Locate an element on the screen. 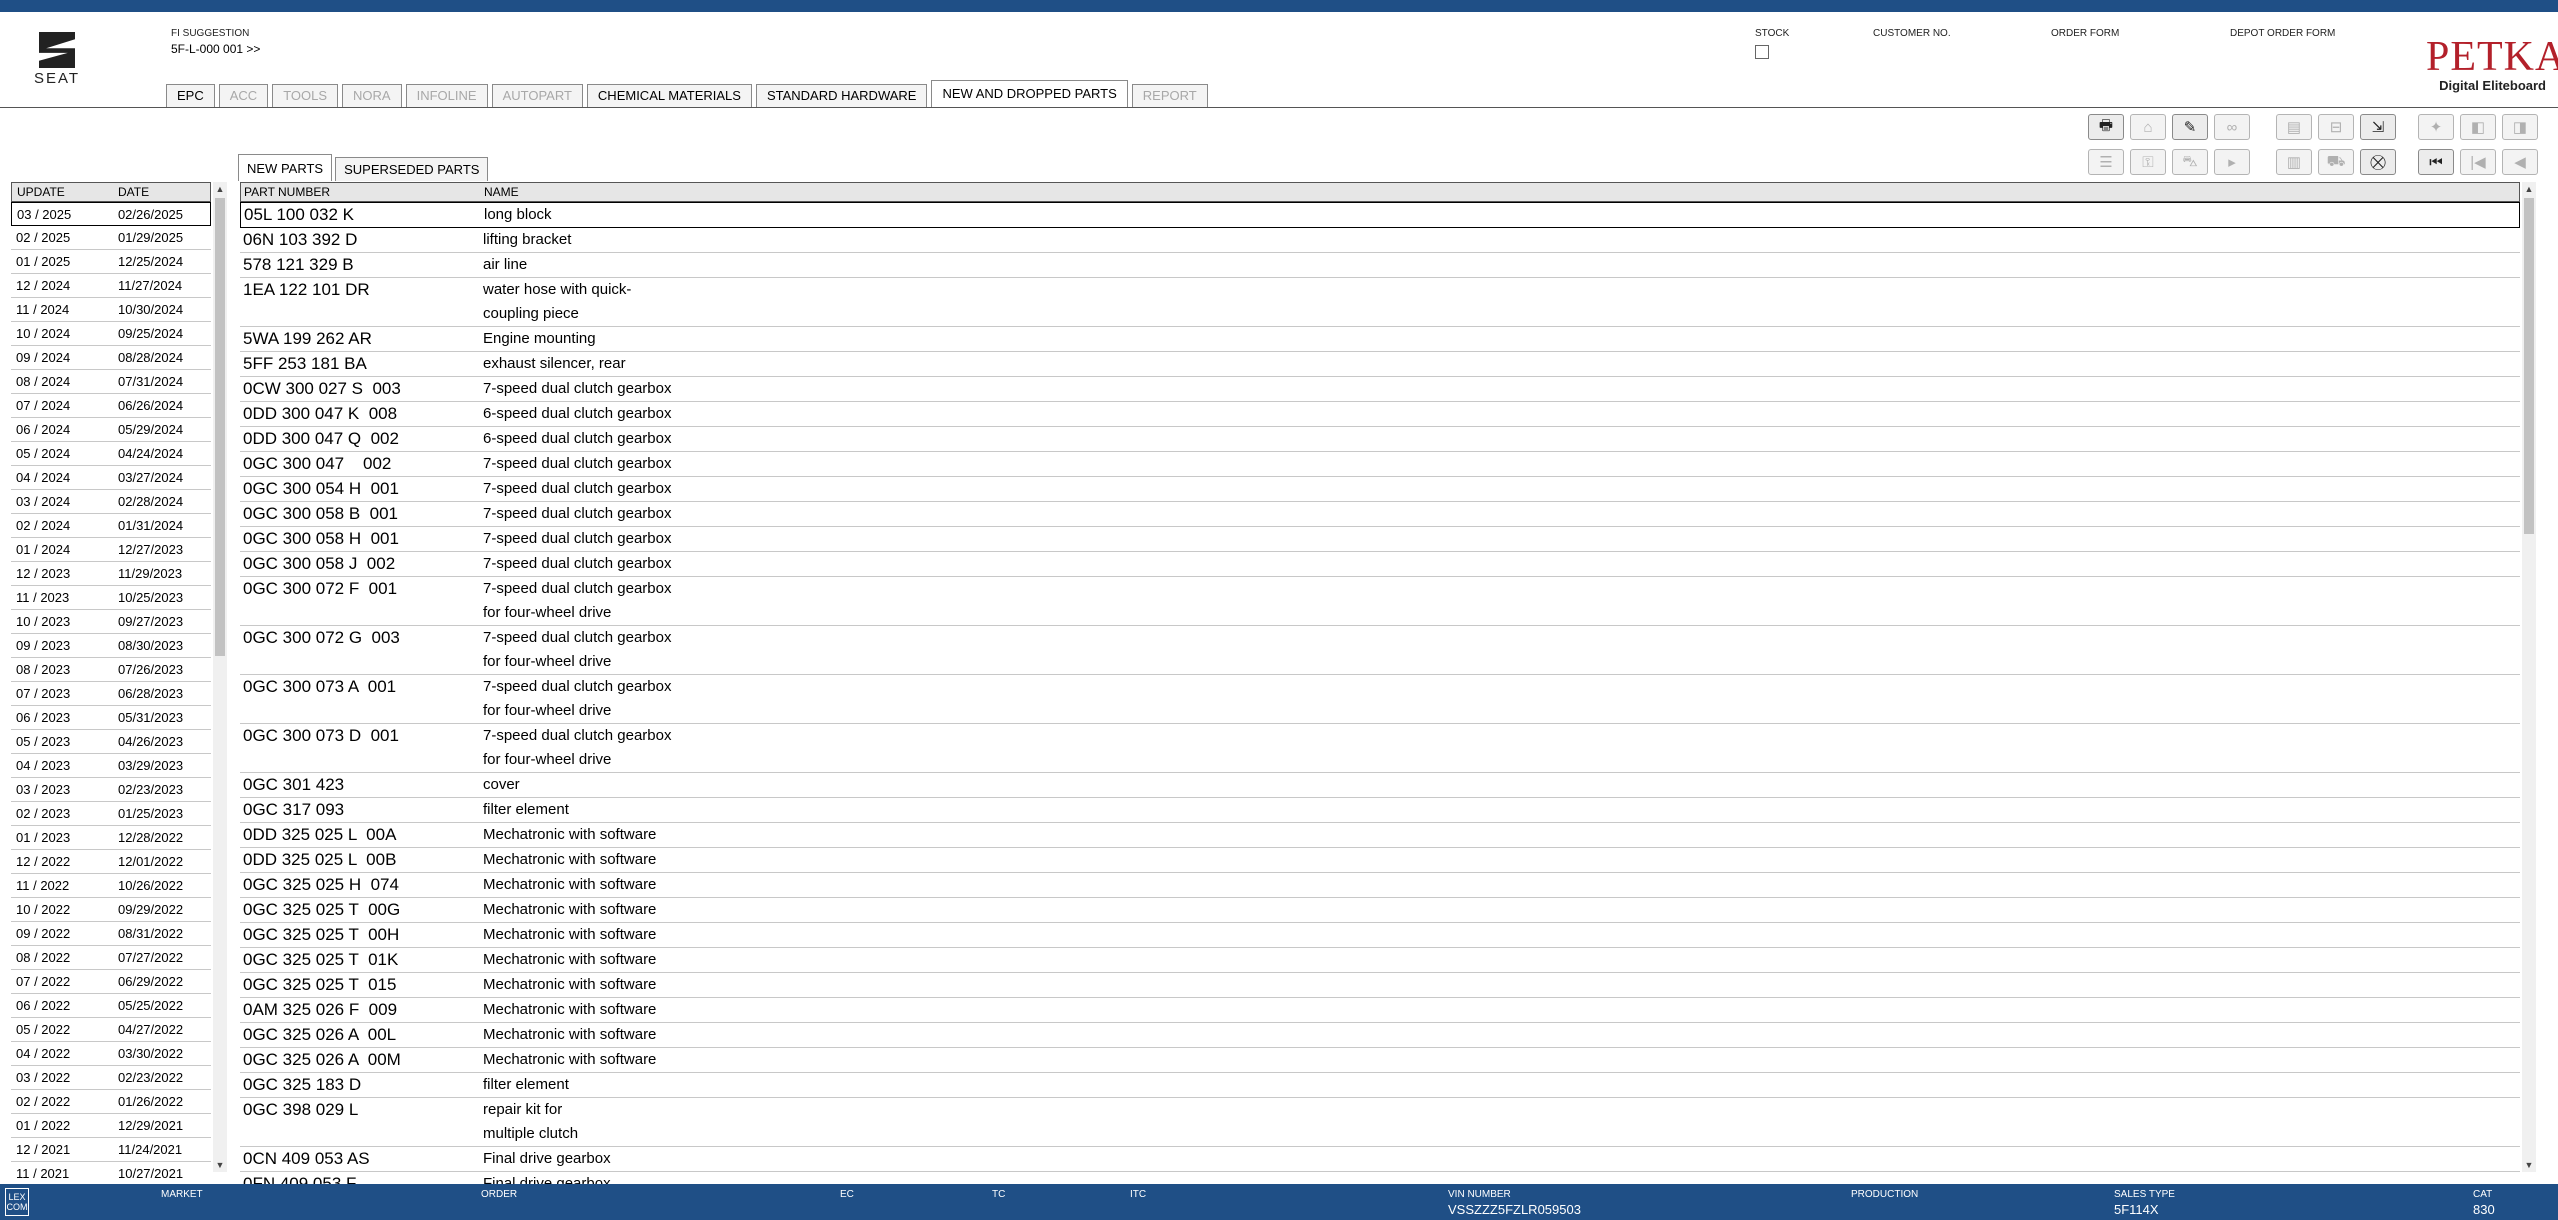 Image resolution: width=2558 pixels, height=1220 pixels. update-row: 10 / 2023 09/27/2023 is located at coordinates (111, 622).